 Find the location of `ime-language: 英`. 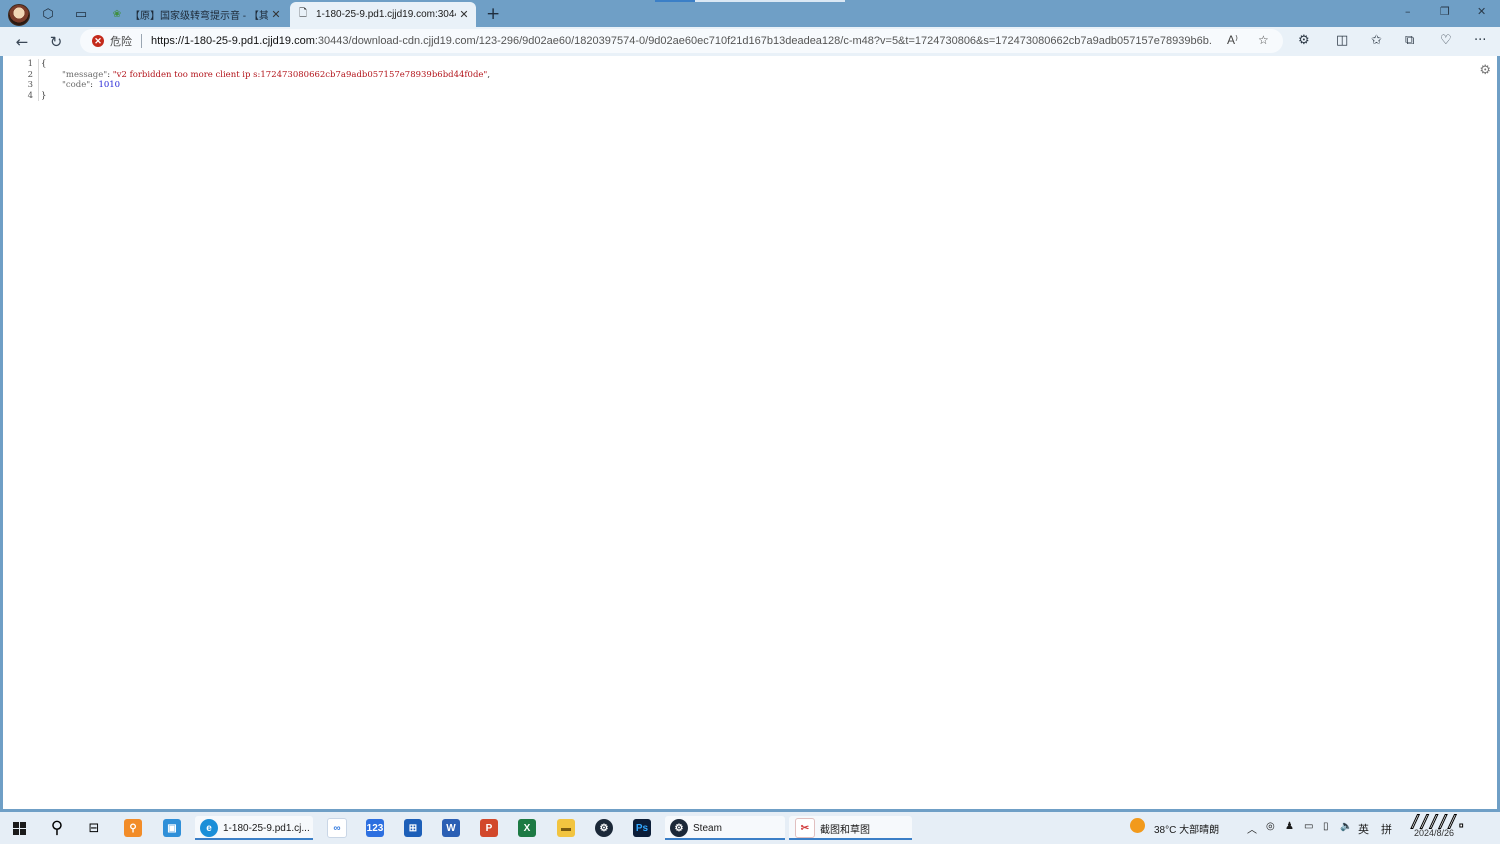

ime-language: 英 is located at coordinates (1363, 829).